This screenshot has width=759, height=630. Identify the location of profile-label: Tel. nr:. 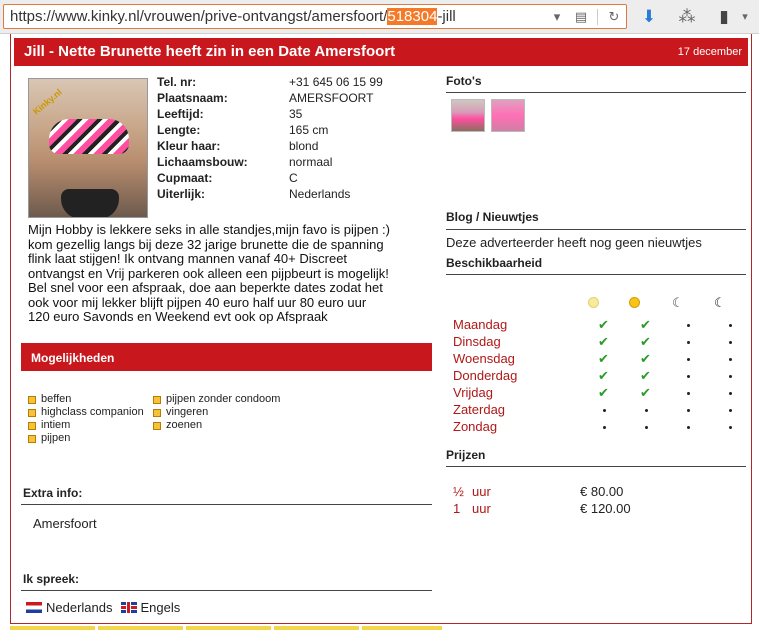
(177, 82).